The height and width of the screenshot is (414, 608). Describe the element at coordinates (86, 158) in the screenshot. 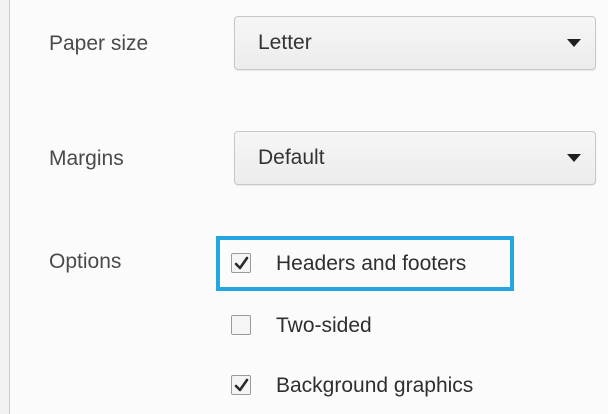

I see `margins-label: Margins` at that location.